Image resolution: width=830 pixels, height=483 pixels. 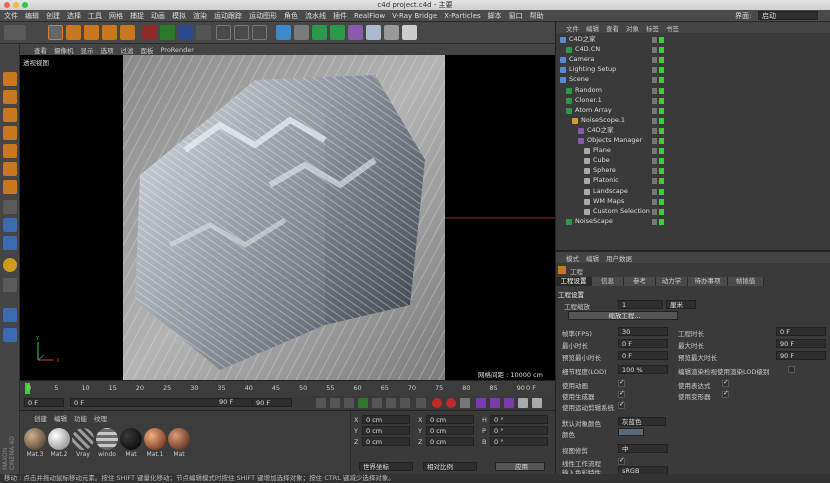 What do you see at coordinates (315, 16) in the screenshot?
I see `menu-pipeline: 流水线` at bounding box center [315, 16].